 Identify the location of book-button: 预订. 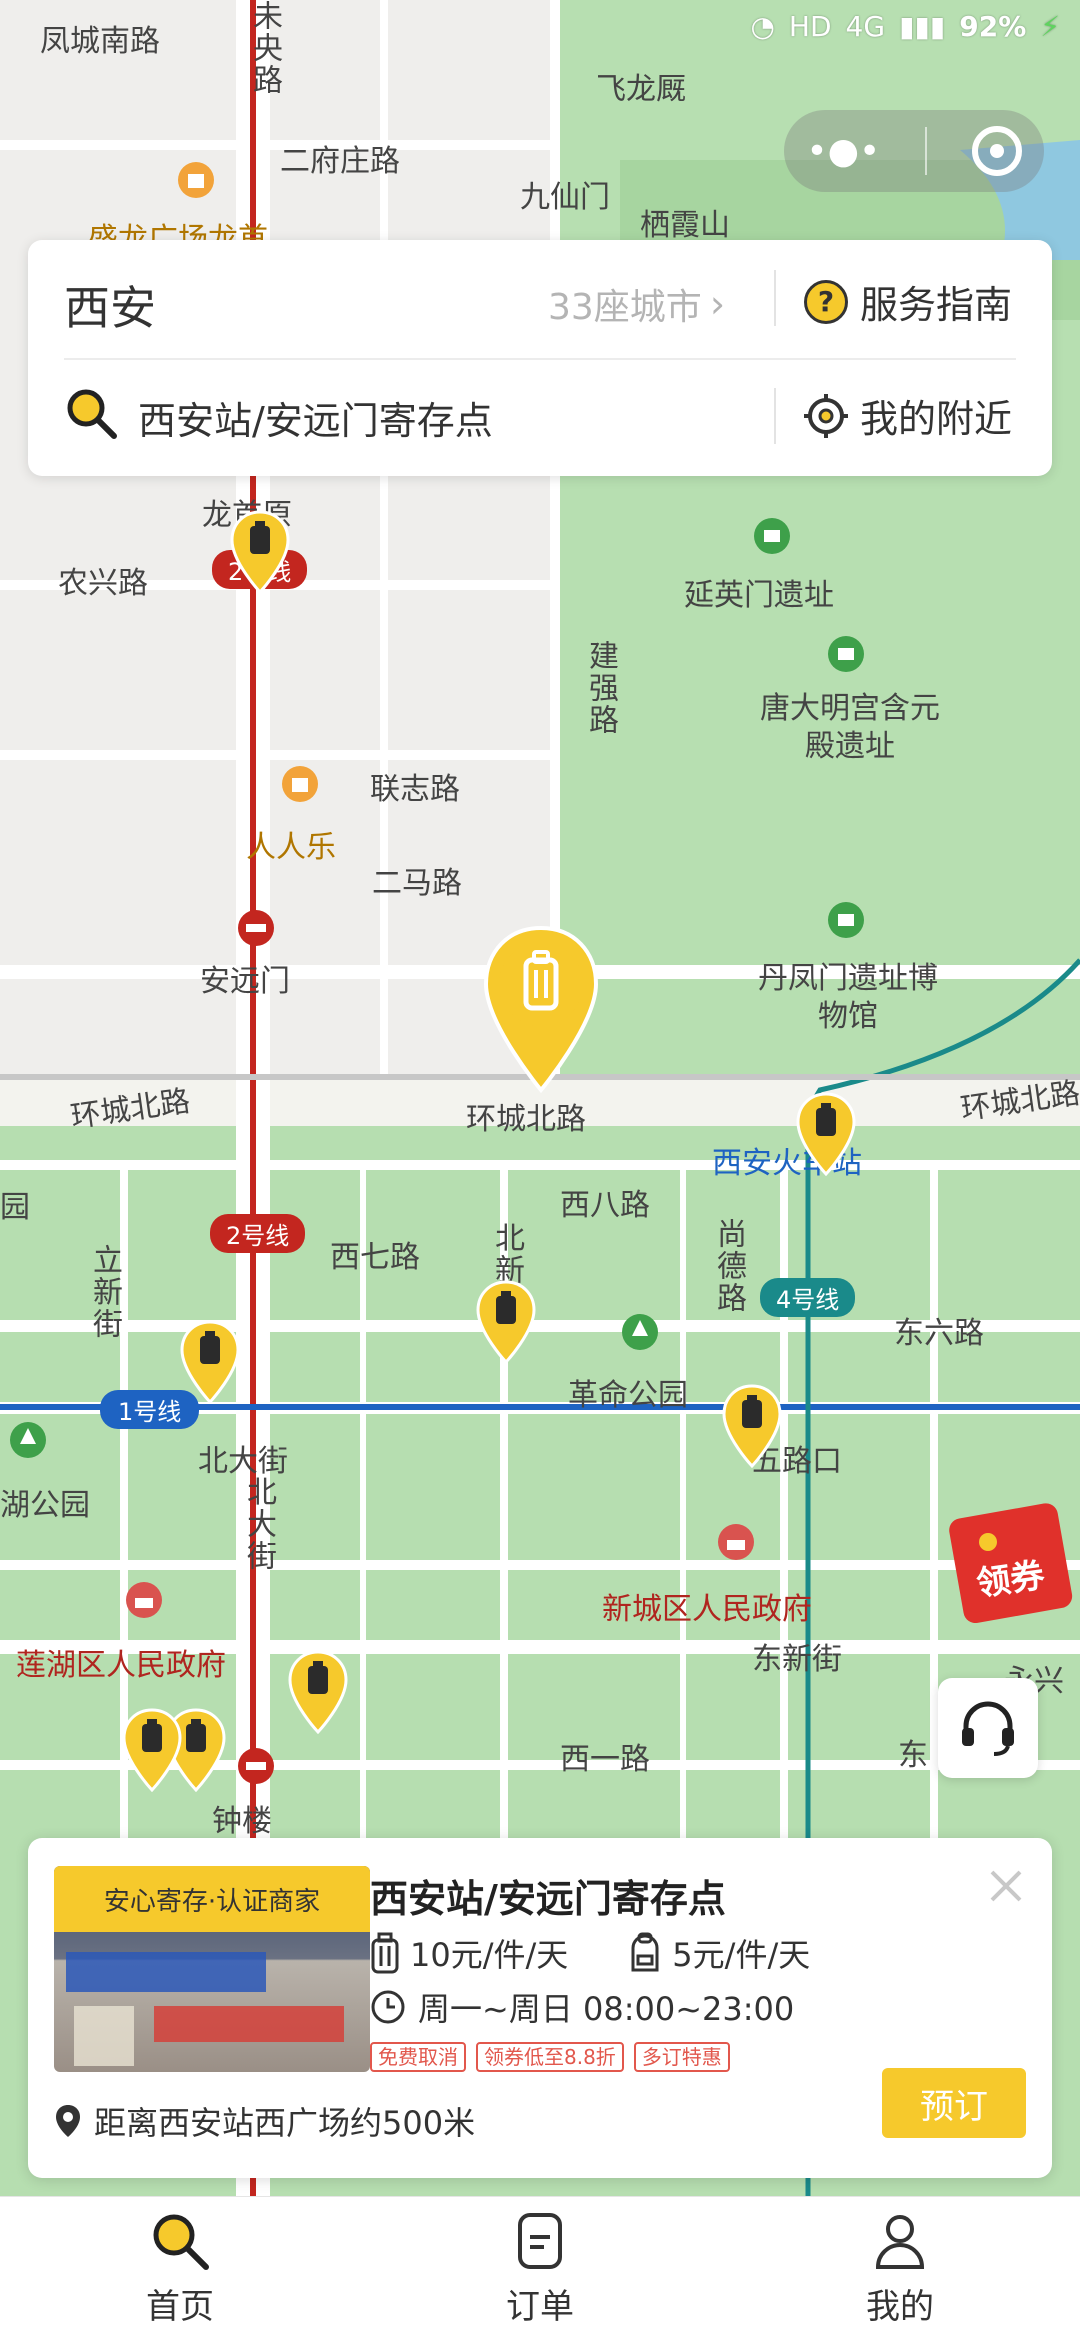
(954, 2103).